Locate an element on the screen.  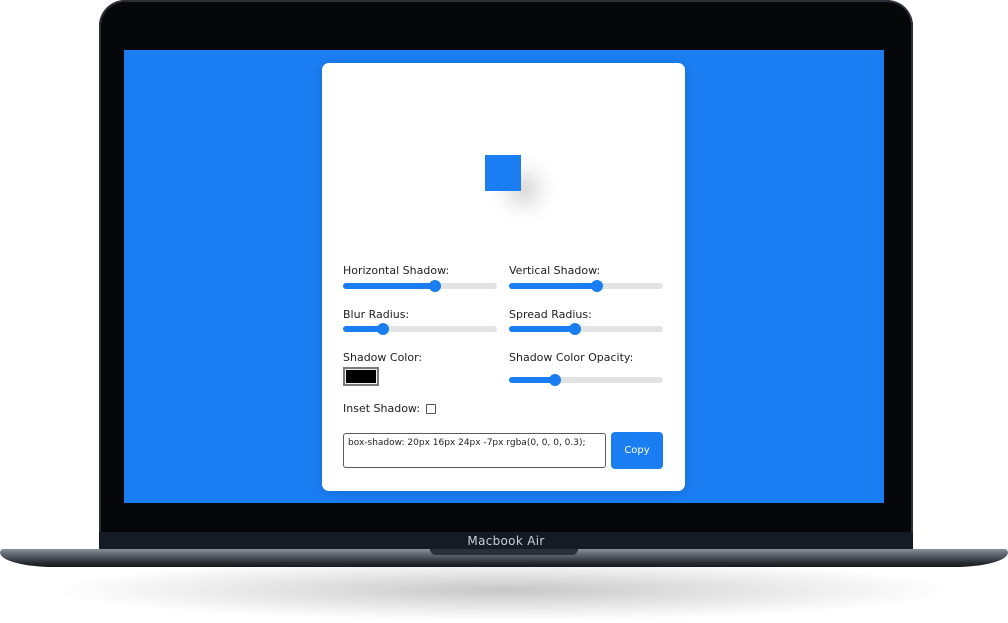
shadow-opacity-label: Shadow Color Opacity: is located at coordinates (571, 357).